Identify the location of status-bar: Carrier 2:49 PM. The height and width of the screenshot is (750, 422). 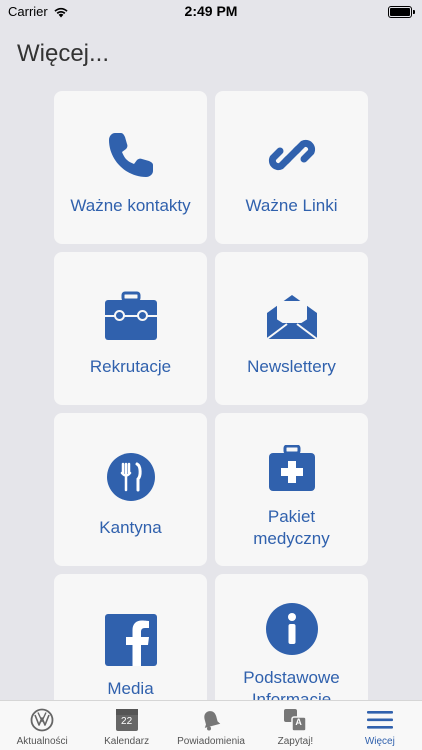
(211, 12).